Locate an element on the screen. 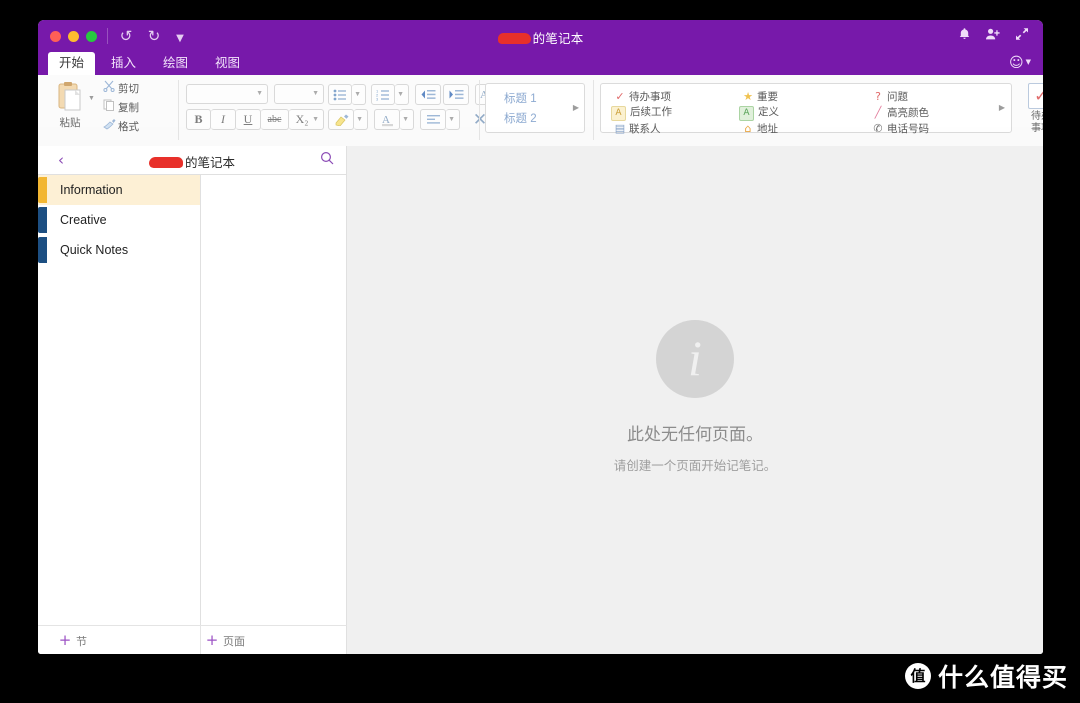  styles-more-icon: ▶ is located at coordinates (576, 107).